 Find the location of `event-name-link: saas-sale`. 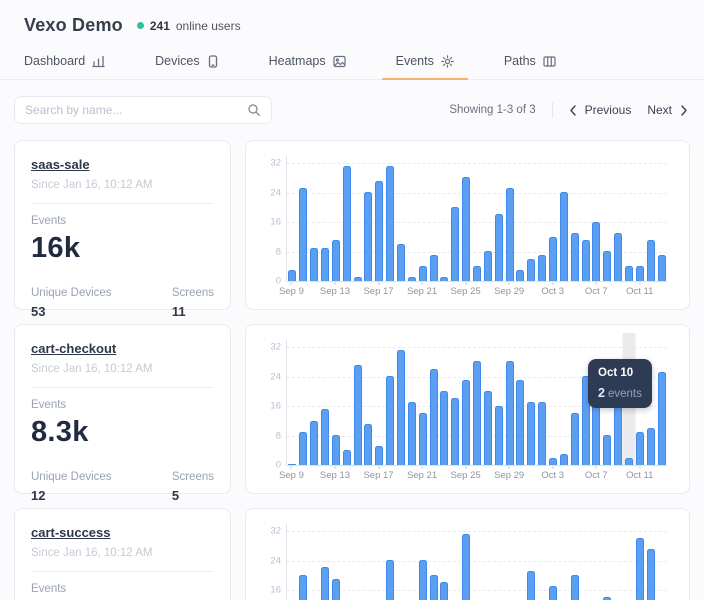

event-name-link: saas-sale is located at coordinates (60, 164).